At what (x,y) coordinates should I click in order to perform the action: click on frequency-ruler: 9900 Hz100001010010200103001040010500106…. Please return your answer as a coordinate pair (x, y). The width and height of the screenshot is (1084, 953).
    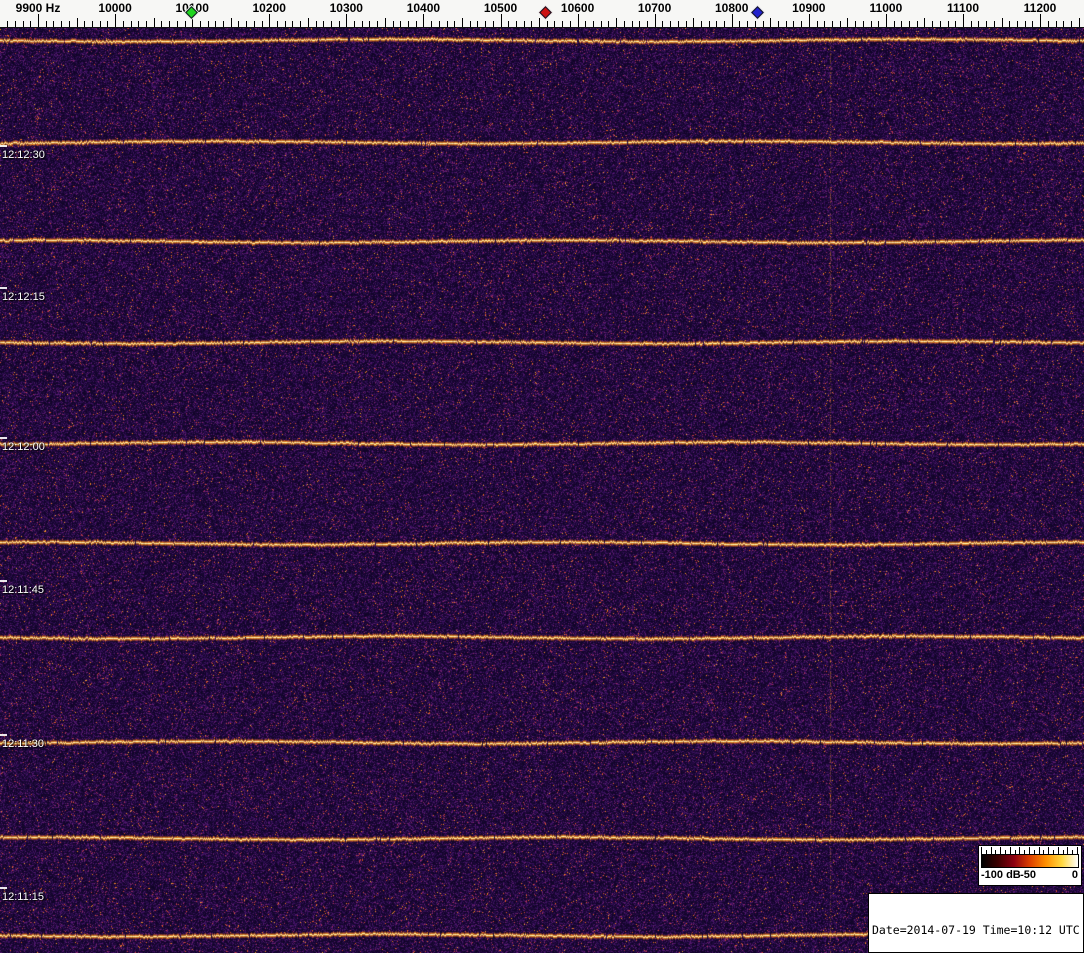
    Looking at the image, I should click on (542, 14).